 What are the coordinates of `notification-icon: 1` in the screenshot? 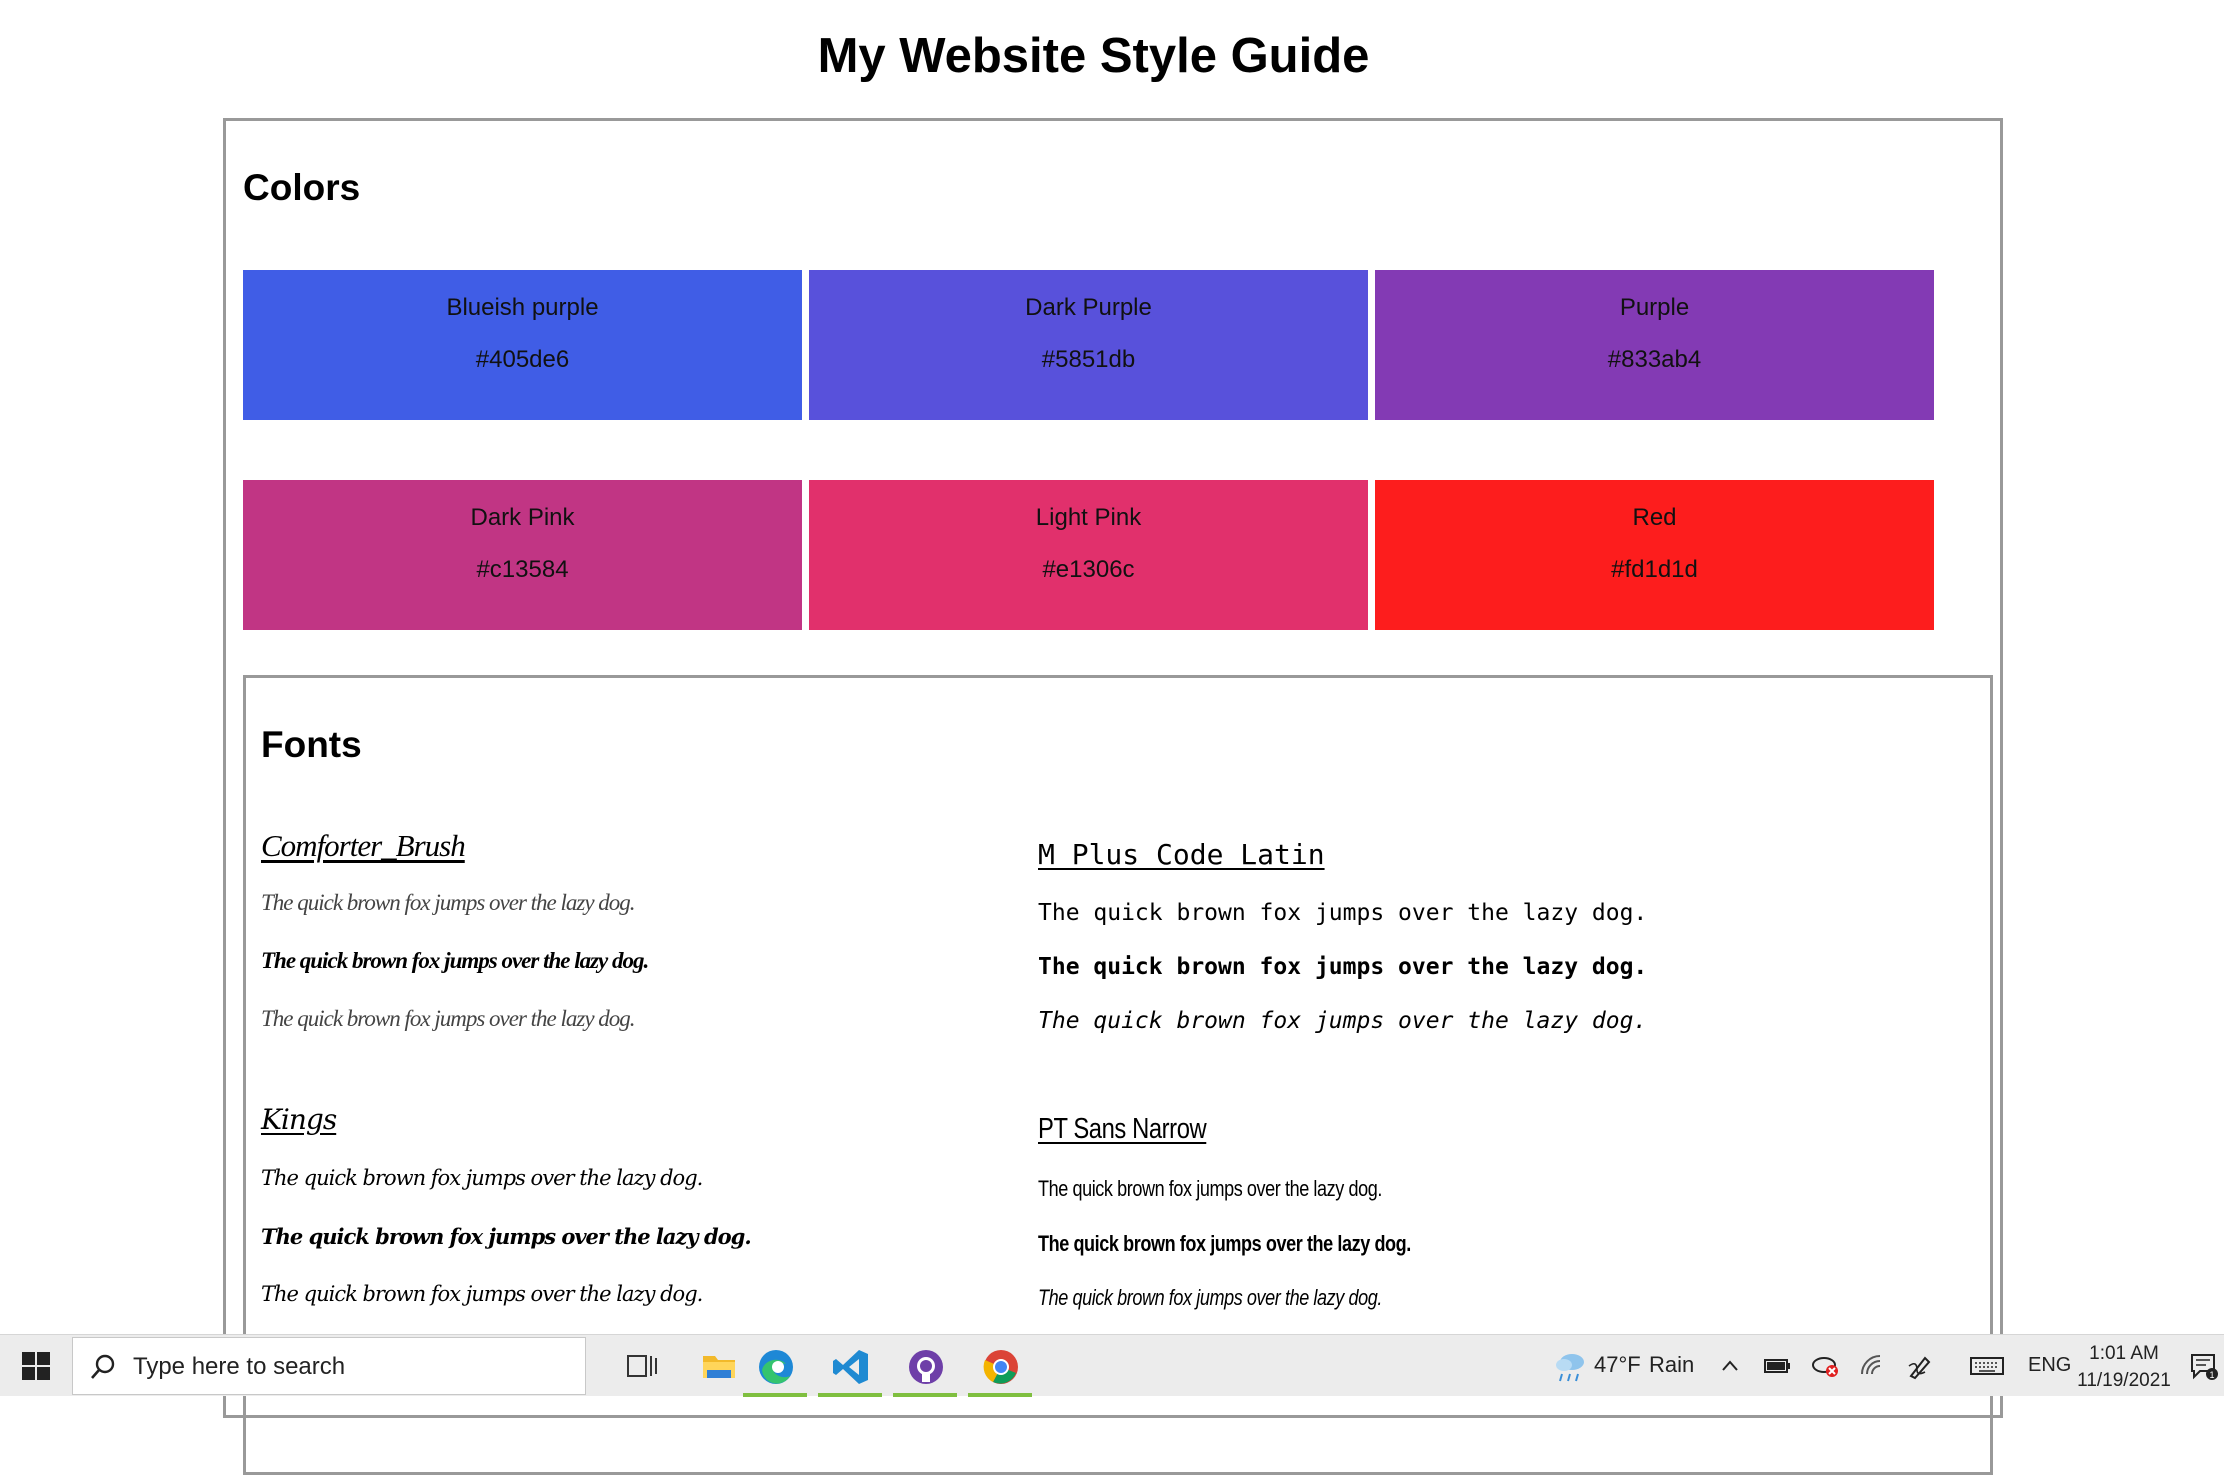 It's located at (2204, 1367).